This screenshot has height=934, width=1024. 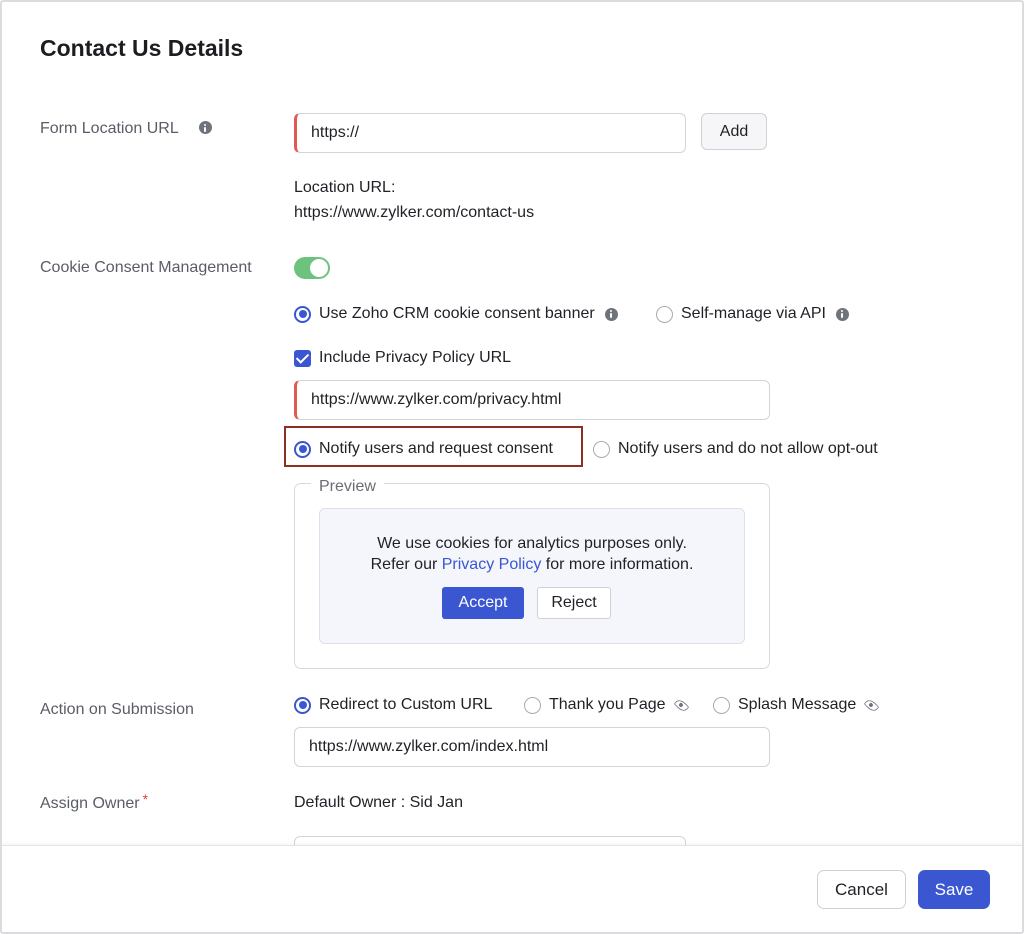 I want to click on save-button: Save, so click(x=954, y=889).